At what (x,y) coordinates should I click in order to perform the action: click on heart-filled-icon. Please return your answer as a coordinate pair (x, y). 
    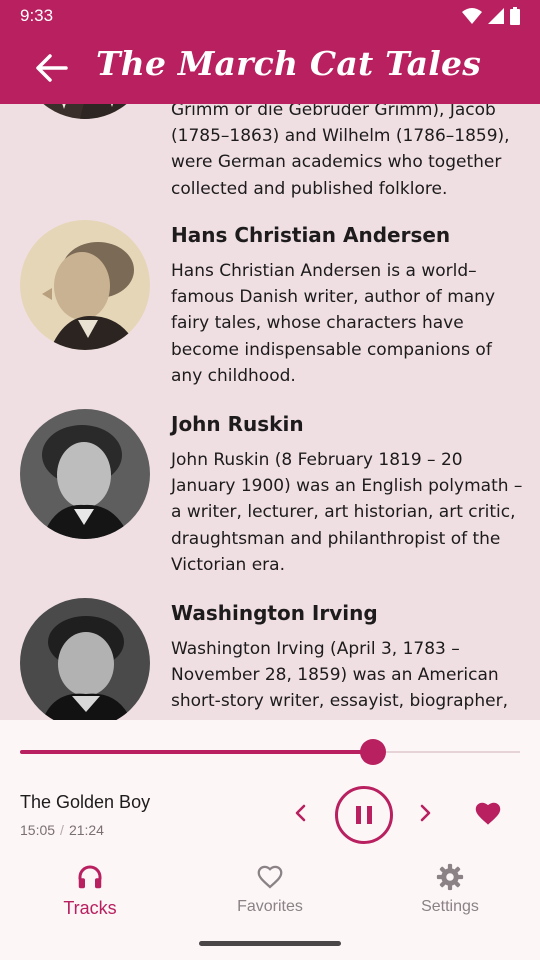
    Looking at the image, I should click on (488, 813).